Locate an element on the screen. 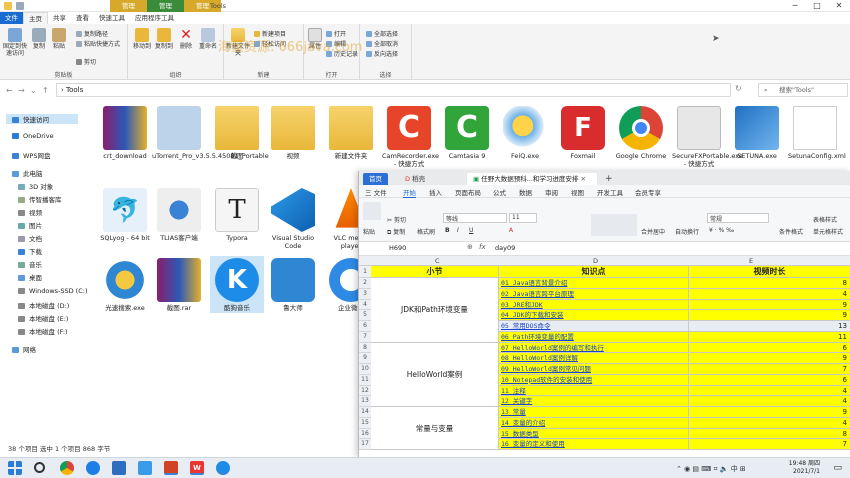  font-color-icon: A is located at coordinates (511, 230).